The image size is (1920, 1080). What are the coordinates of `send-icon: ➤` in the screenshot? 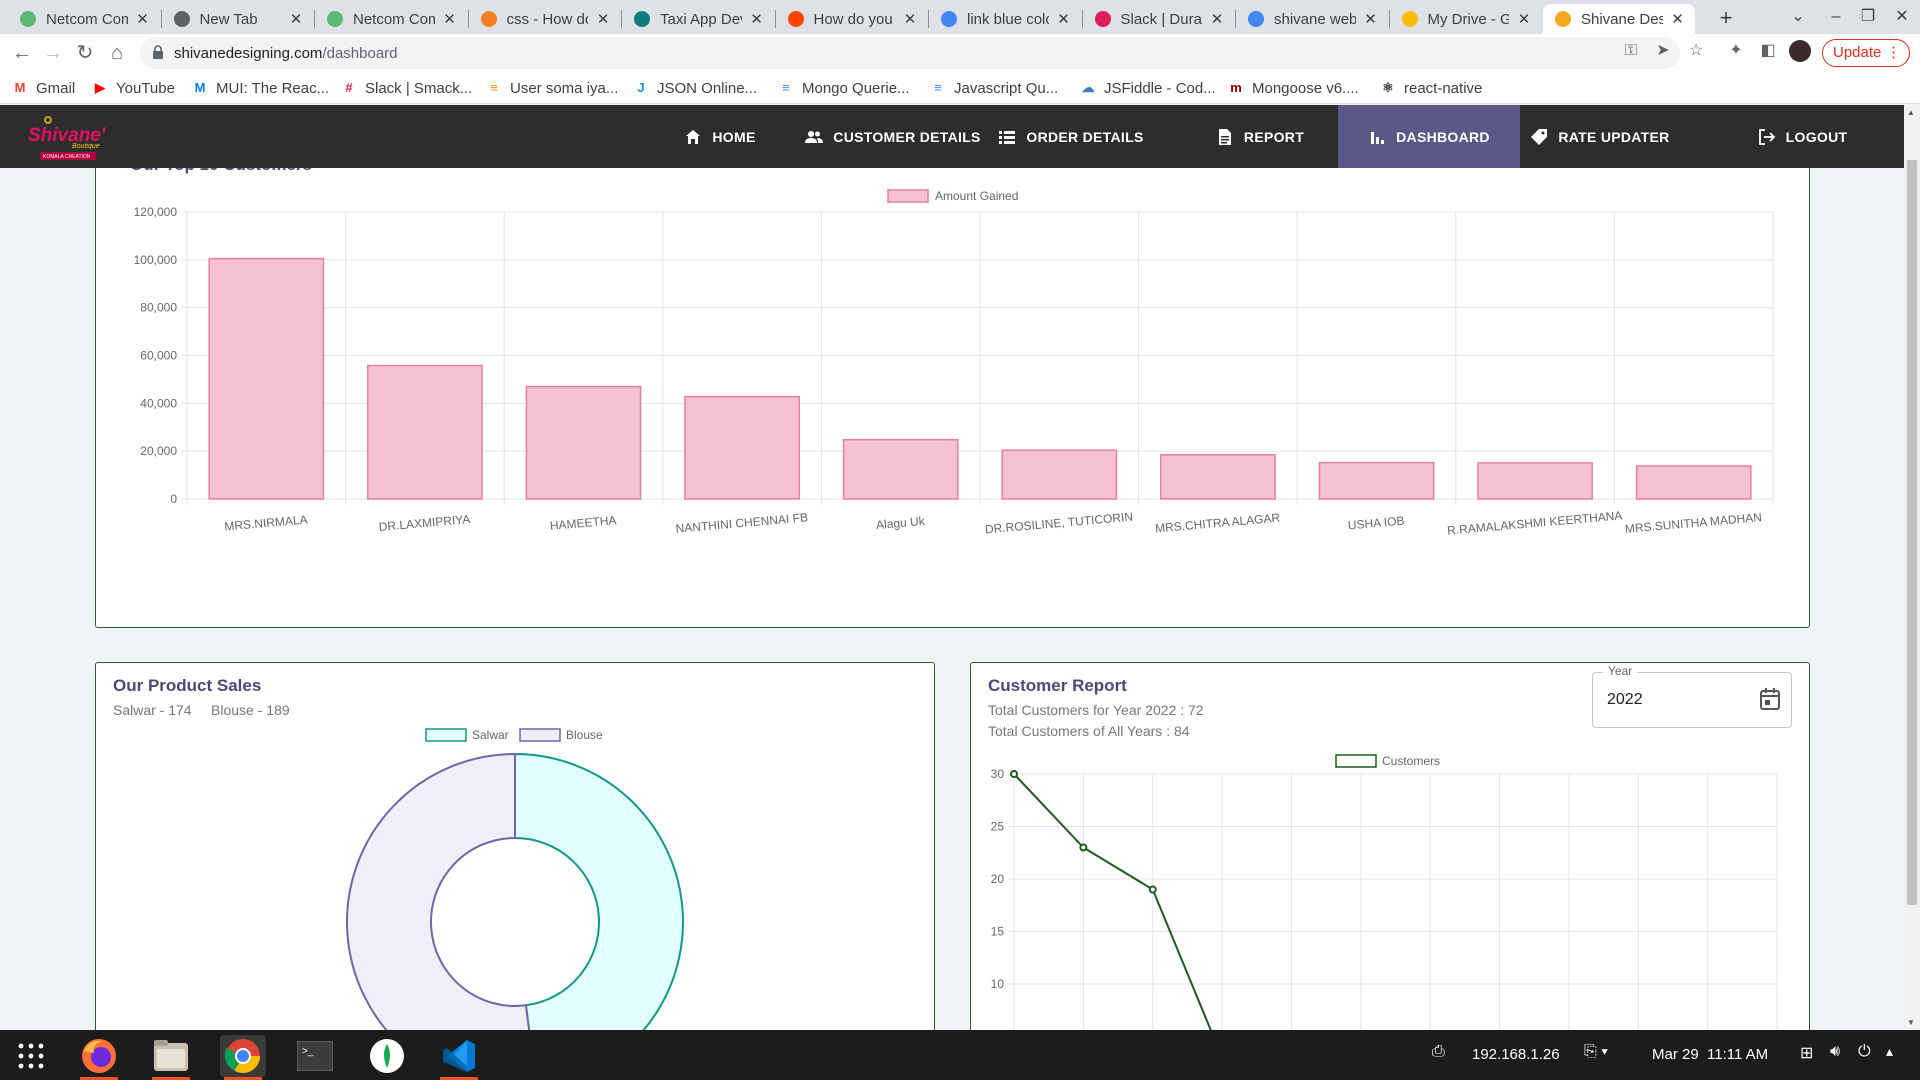 It's located at (1663, 51).